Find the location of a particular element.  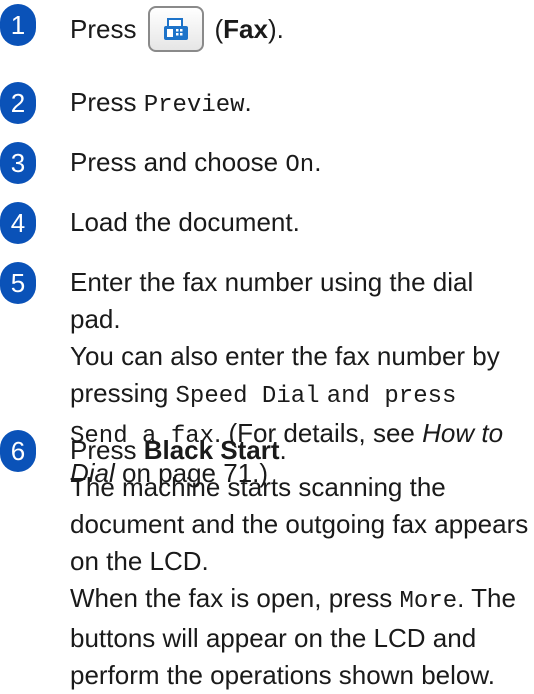

step-number-badge: 1 is located at coordinates (18, 25).